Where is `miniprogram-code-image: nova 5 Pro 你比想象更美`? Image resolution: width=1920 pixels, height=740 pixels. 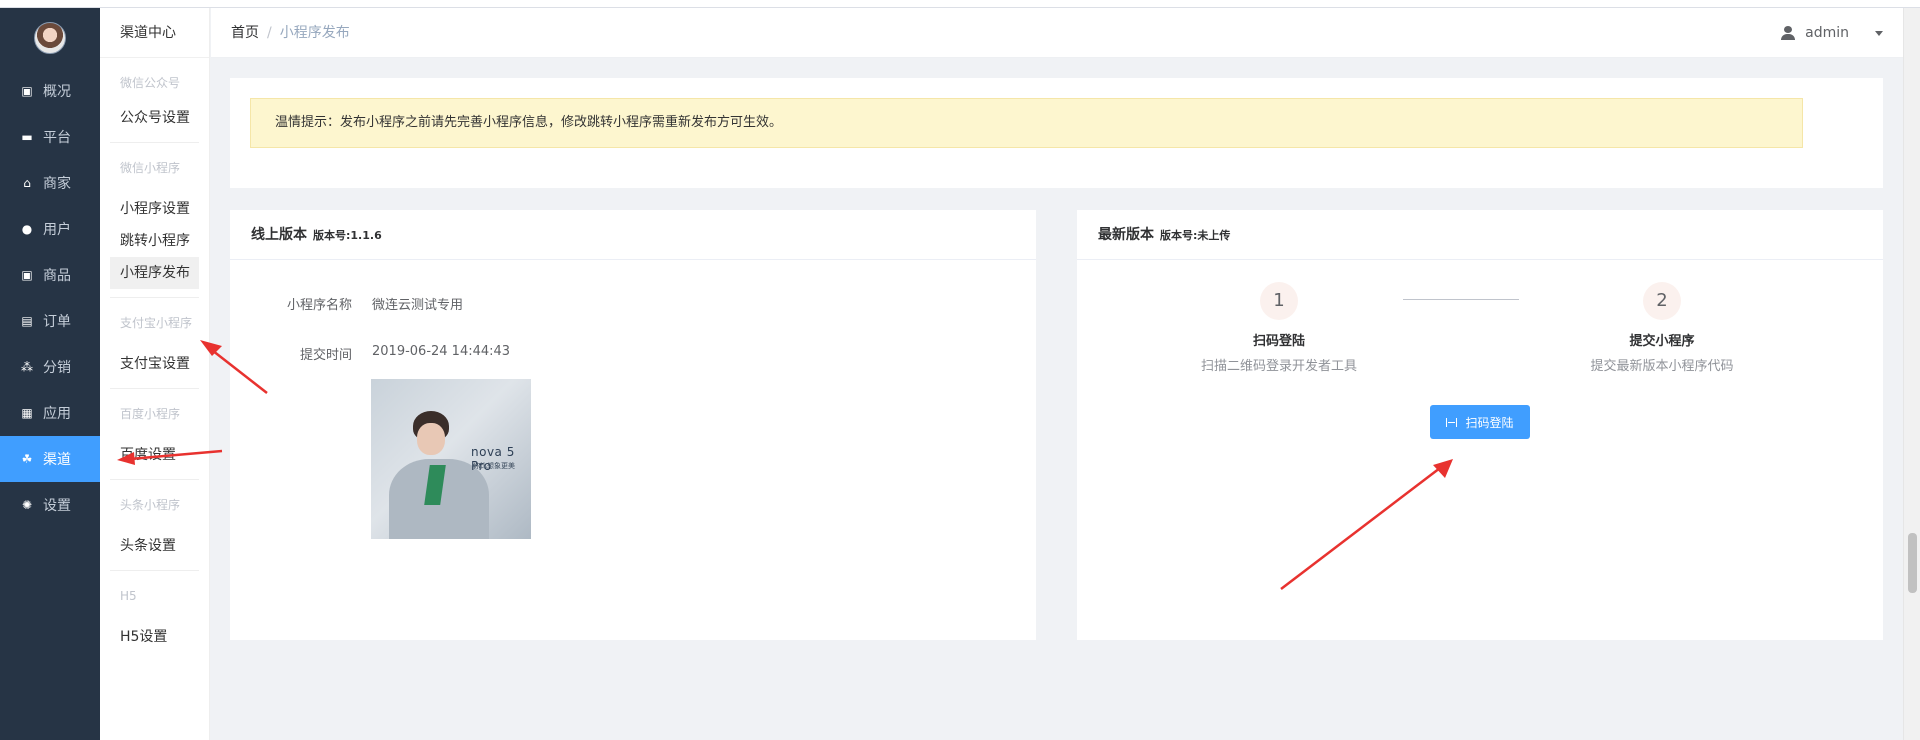
miniprogram-code-image: nova 5 Pro 你比想象更美 is located at coordinates (451, 459).